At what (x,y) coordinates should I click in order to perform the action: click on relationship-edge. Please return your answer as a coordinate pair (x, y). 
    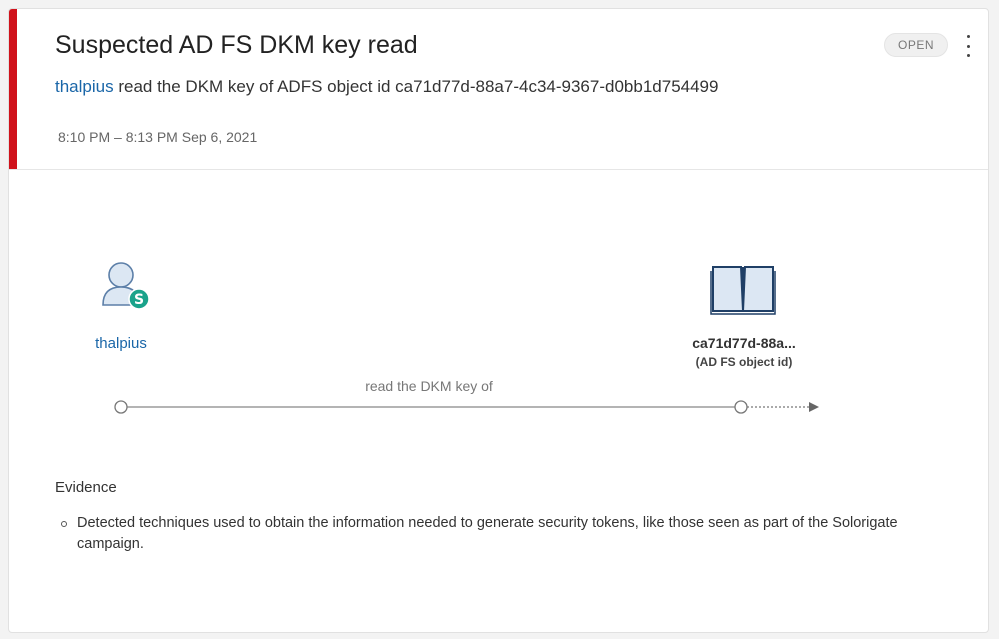
    Looking at the image, I should click on (466, 407).